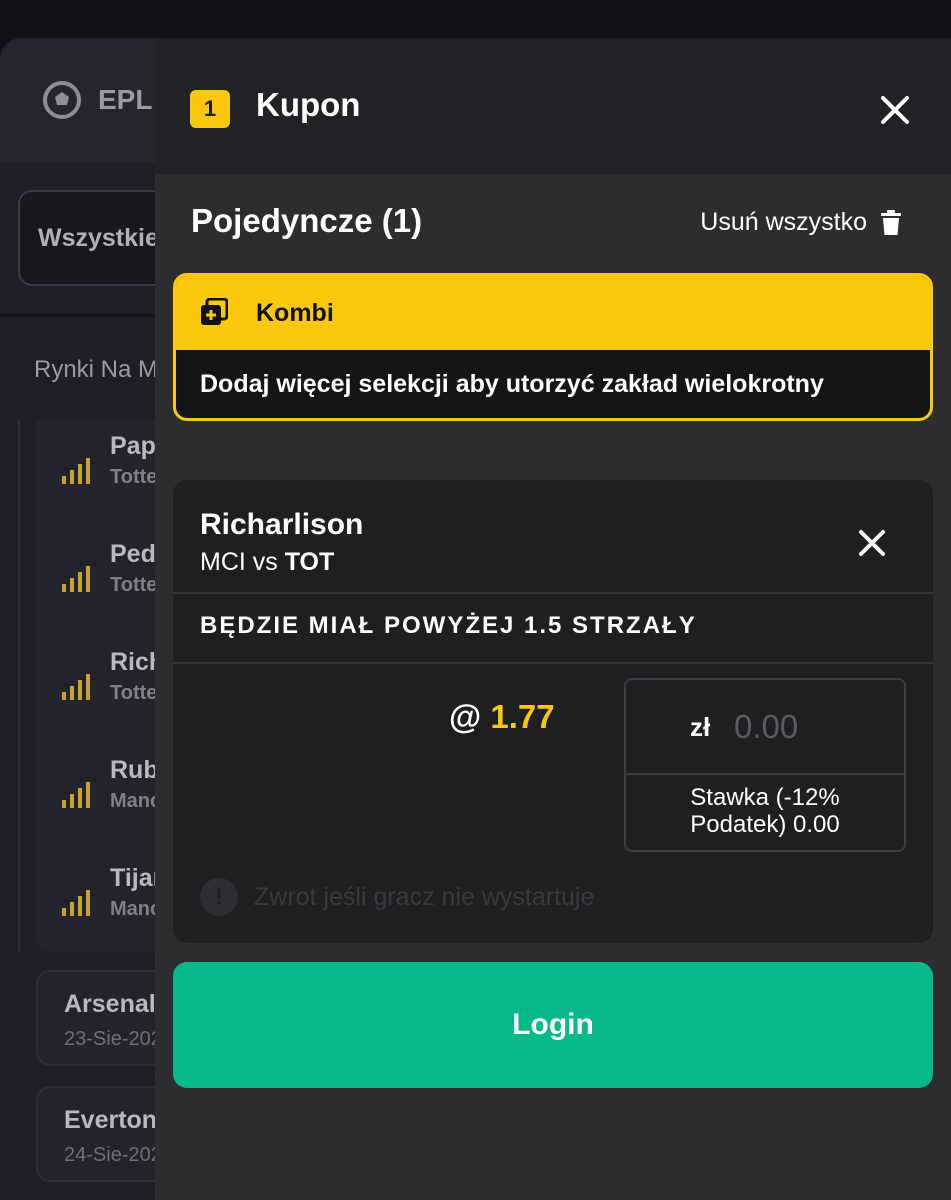  I want to click on bet-slip-title: Kupon, so click(308, 104).